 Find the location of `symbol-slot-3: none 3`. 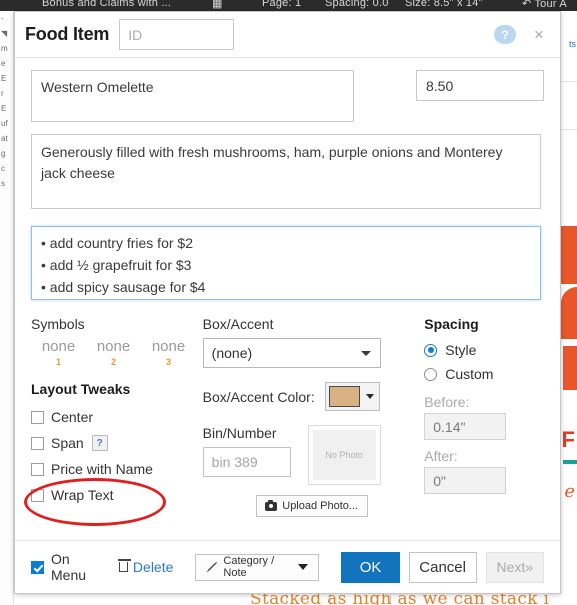

symbol-slot-3: none 3 is located at coordinates (168, 352).